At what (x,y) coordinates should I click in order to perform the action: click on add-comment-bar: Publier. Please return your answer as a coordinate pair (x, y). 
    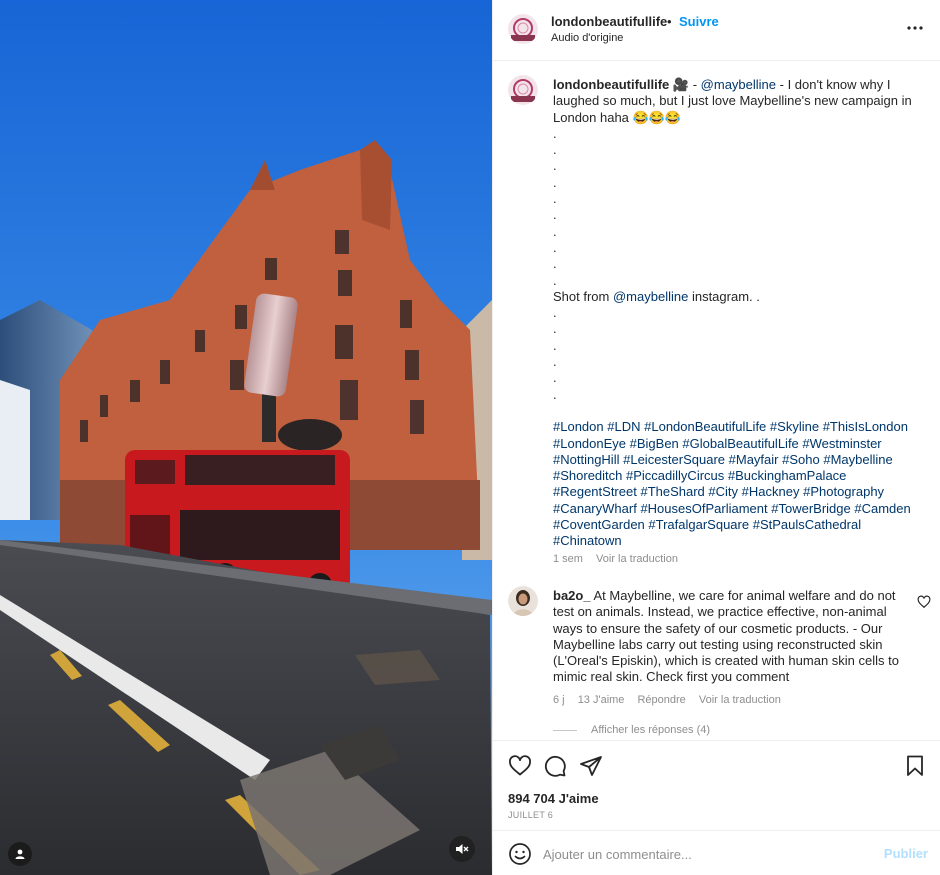
    Looking at the image, I should click on (716, 852).